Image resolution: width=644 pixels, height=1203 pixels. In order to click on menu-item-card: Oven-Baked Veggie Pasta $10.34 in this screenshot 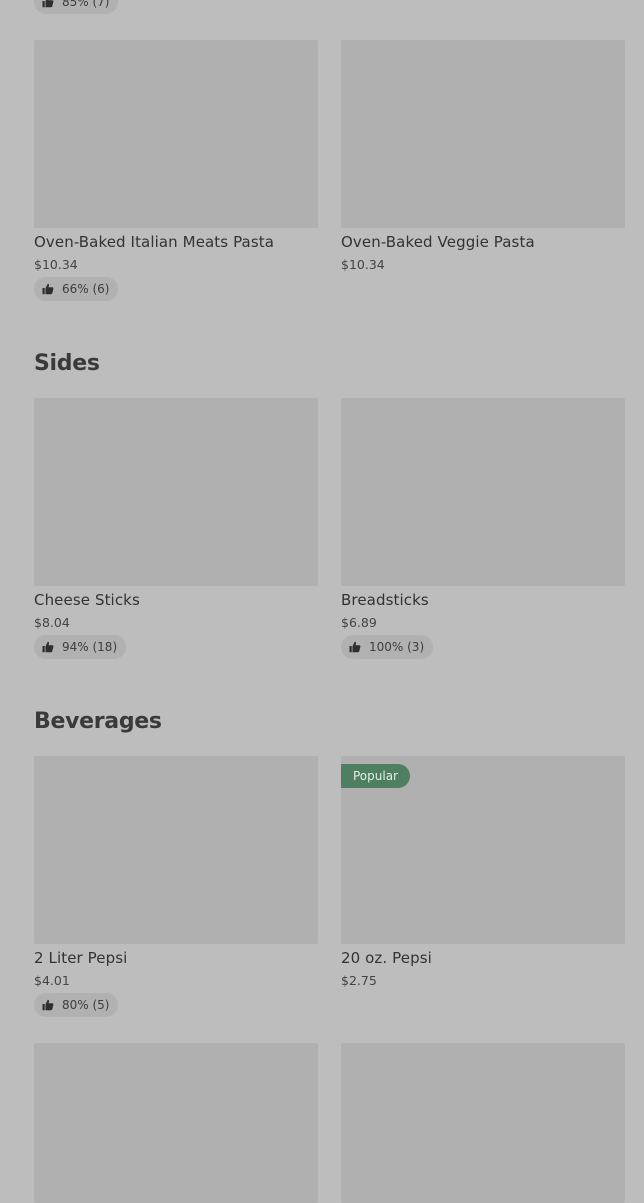, I will do `click(483, 156)`.